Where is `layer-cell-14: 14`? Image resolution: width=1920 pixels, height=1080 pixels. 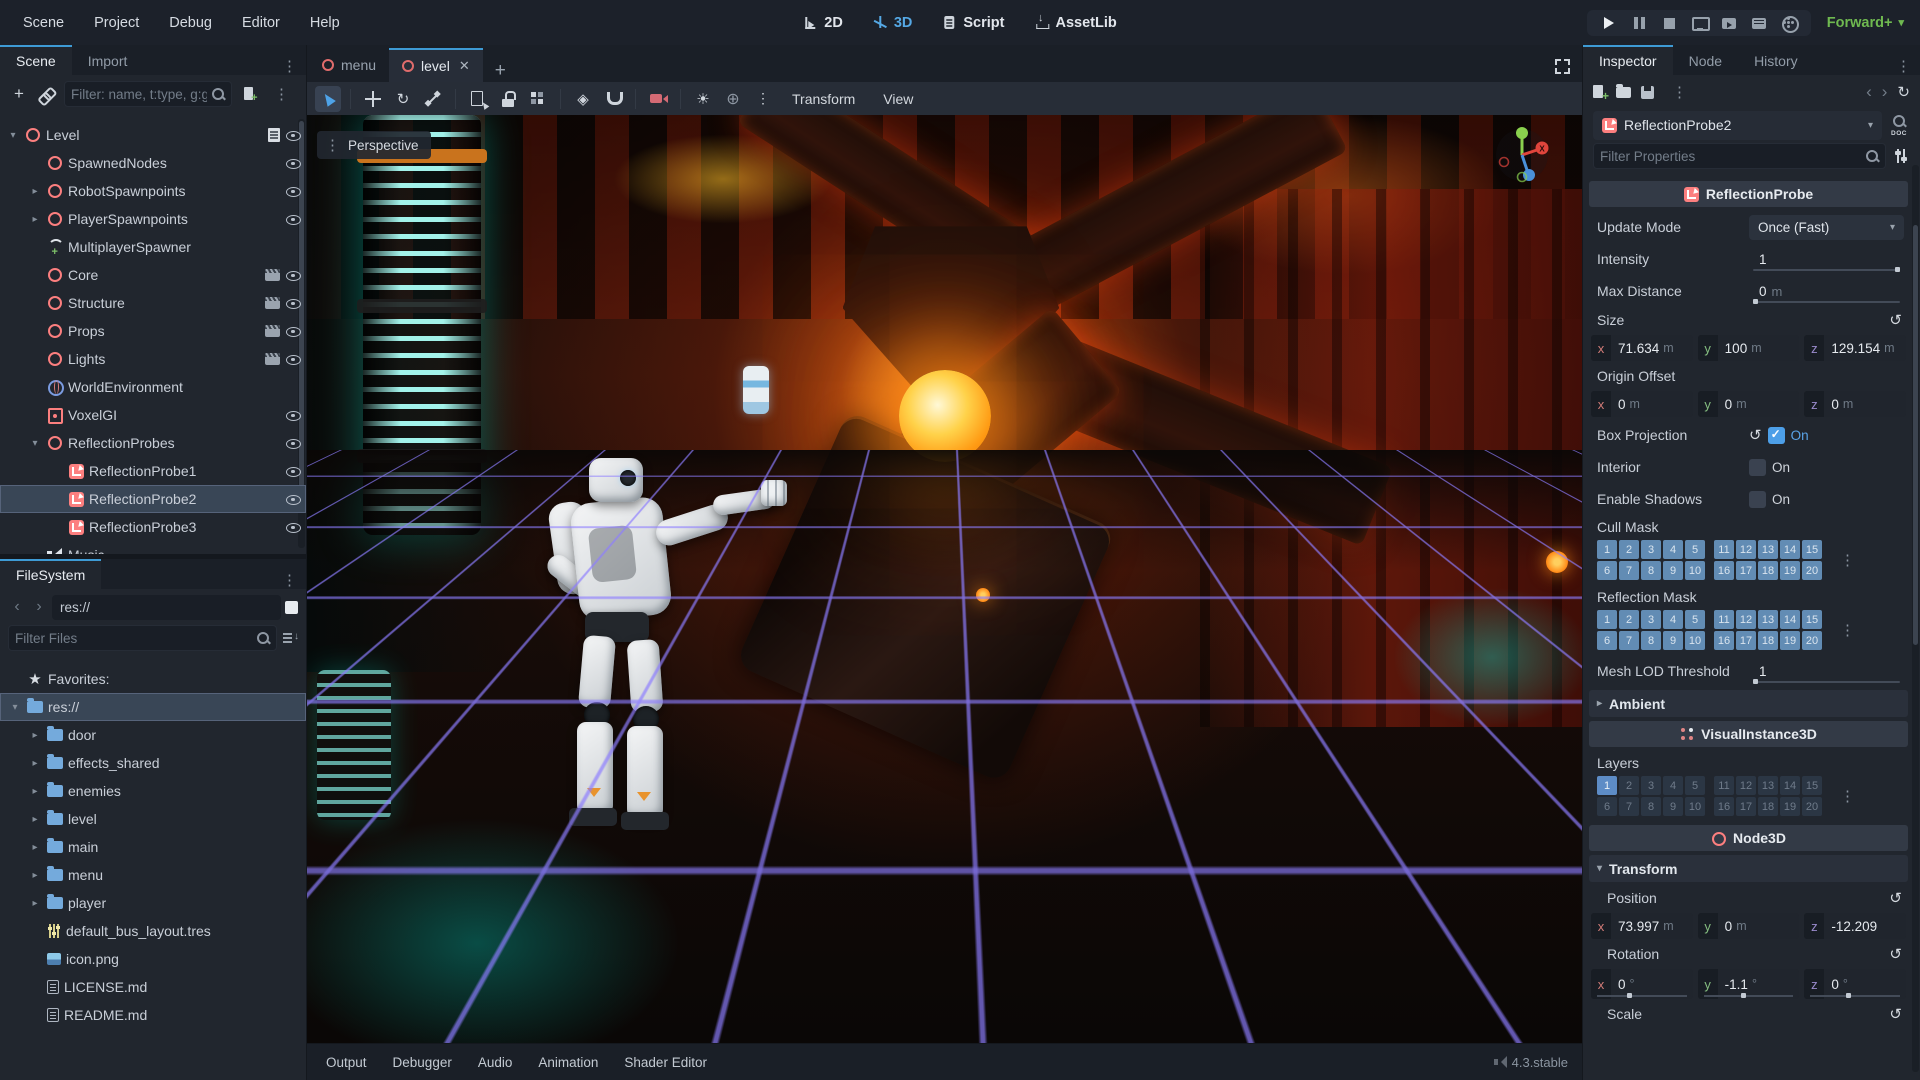 layer-cell-14: 14 is located at coordinates (1790, 619).